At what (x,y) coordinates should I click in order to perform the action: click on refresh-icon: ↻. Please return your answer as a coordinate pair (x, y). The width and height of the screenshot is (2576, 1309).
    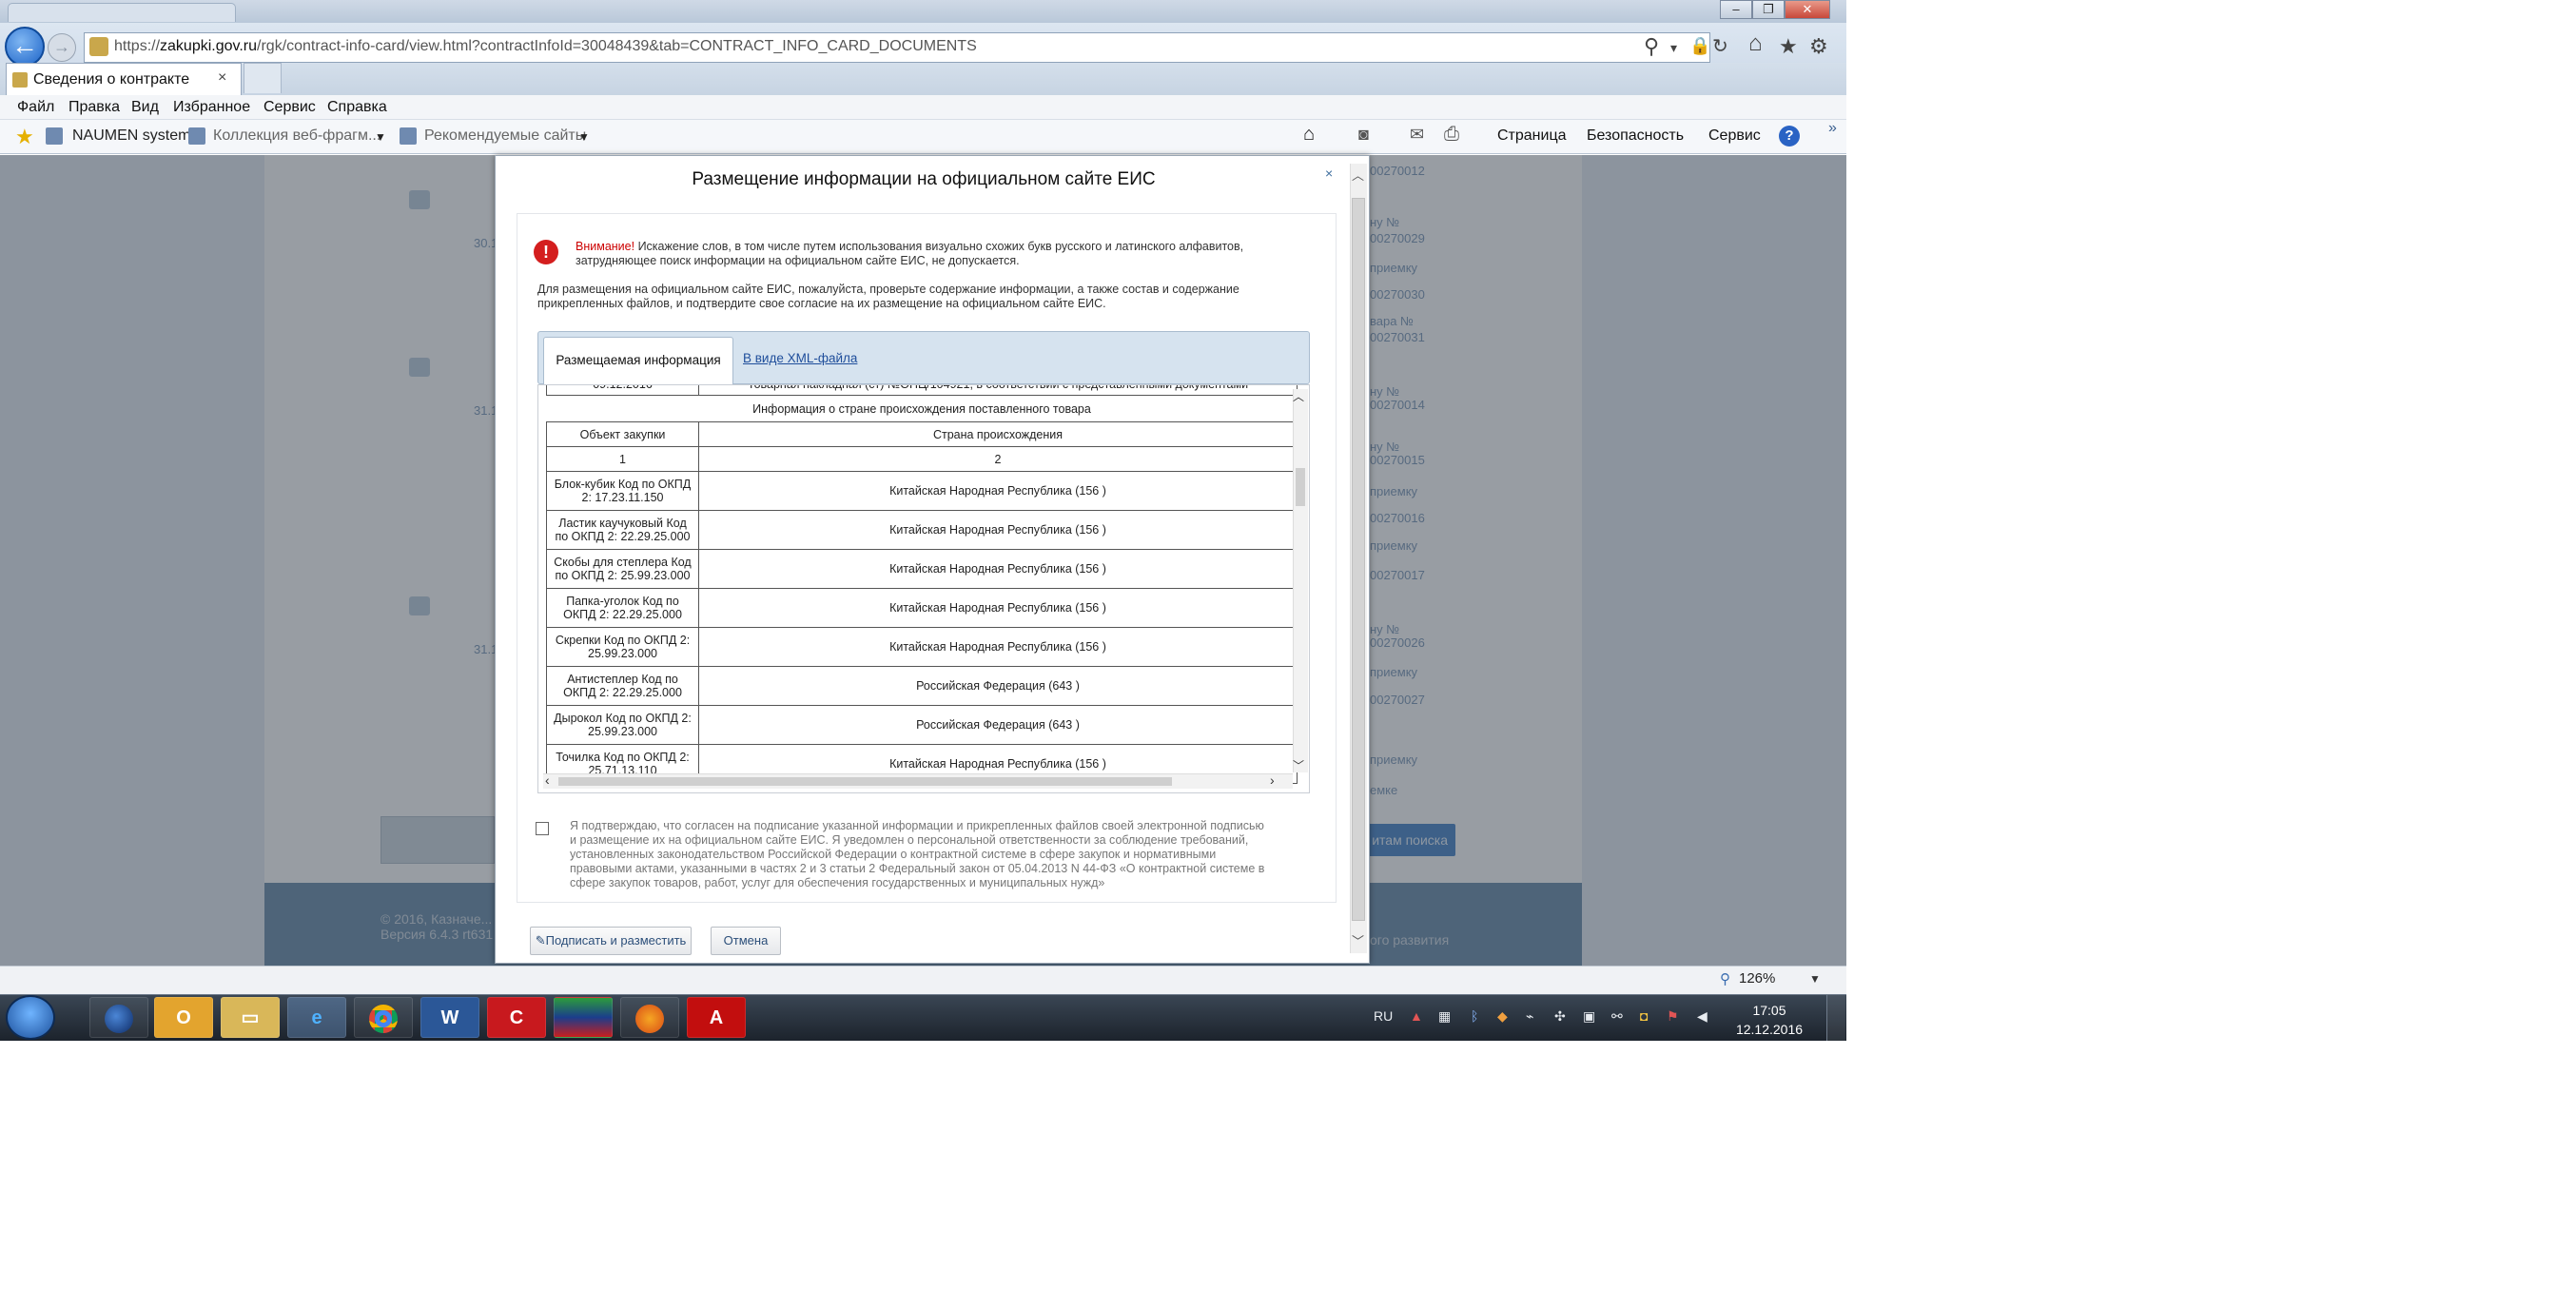
    Looking at the image, I should click on (1720, 46).